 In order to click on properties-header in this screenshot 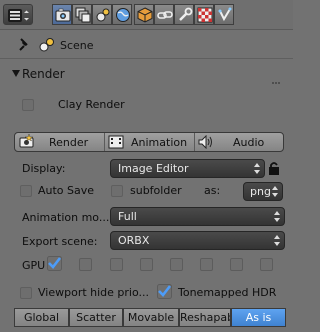, I will do `click(146, 15)`.